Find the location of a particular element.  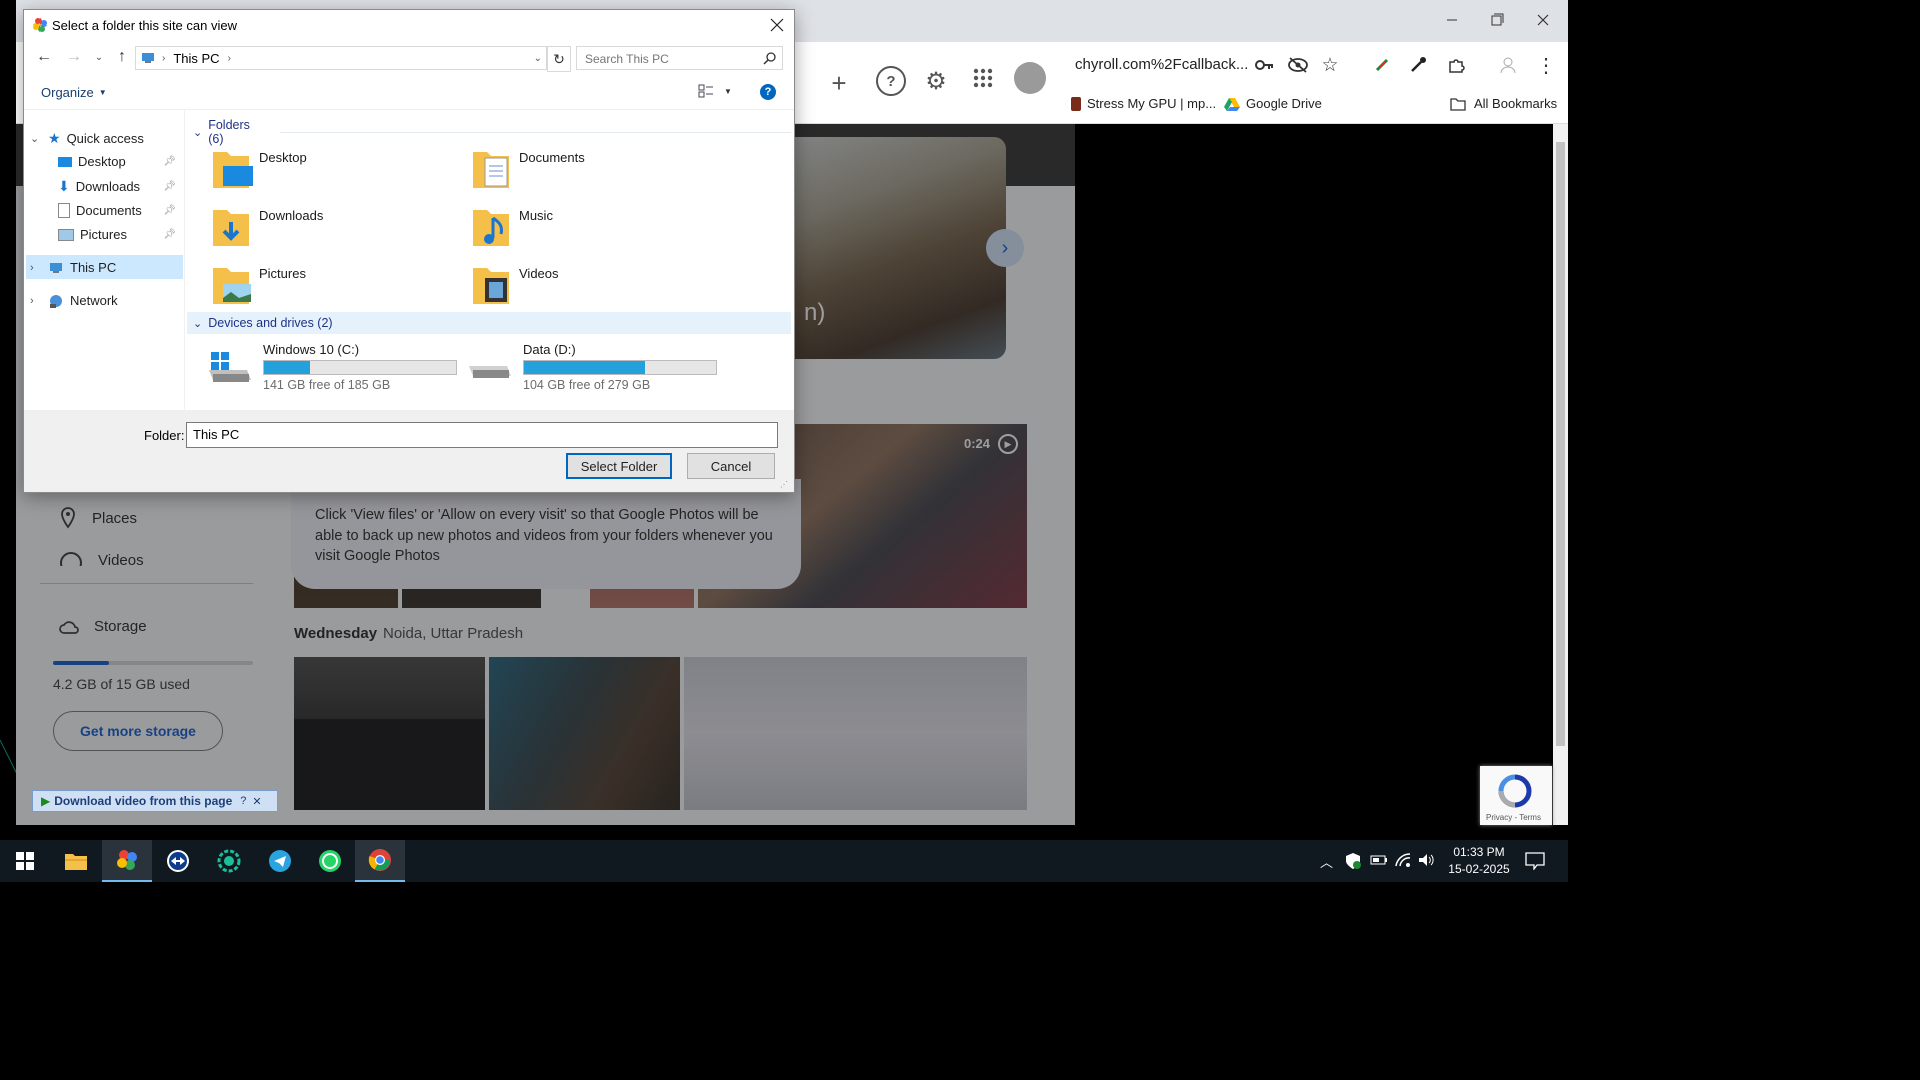

taskbar-file-explorer is located at coordinates (76, 861).